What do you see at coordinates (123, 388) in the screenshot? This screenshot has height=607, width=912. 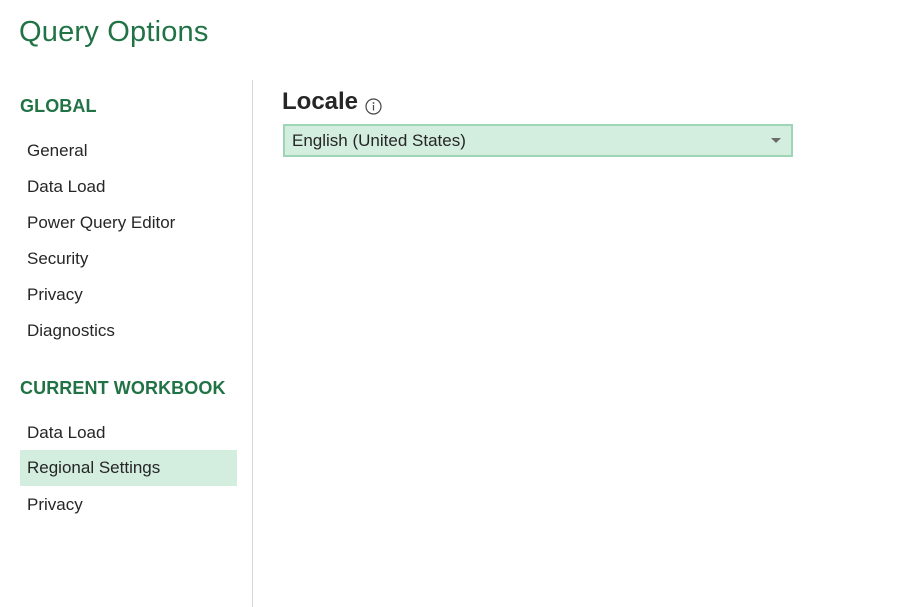 I see `section-header-current-workbook: CURRENT WORKBOOK` at bounding box center [123, 388].